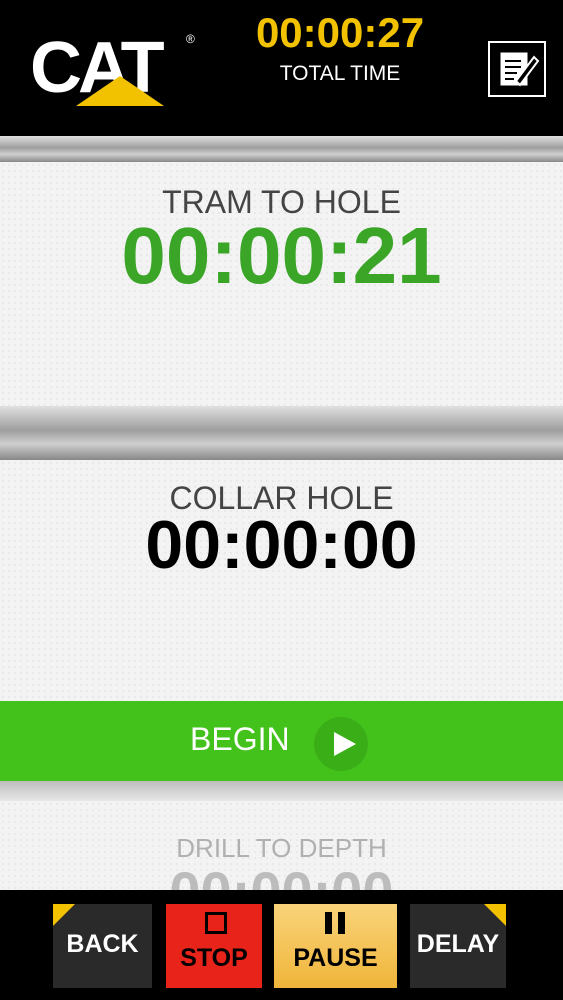  I want to click on delay-button: DELAY, so click(458, 946).